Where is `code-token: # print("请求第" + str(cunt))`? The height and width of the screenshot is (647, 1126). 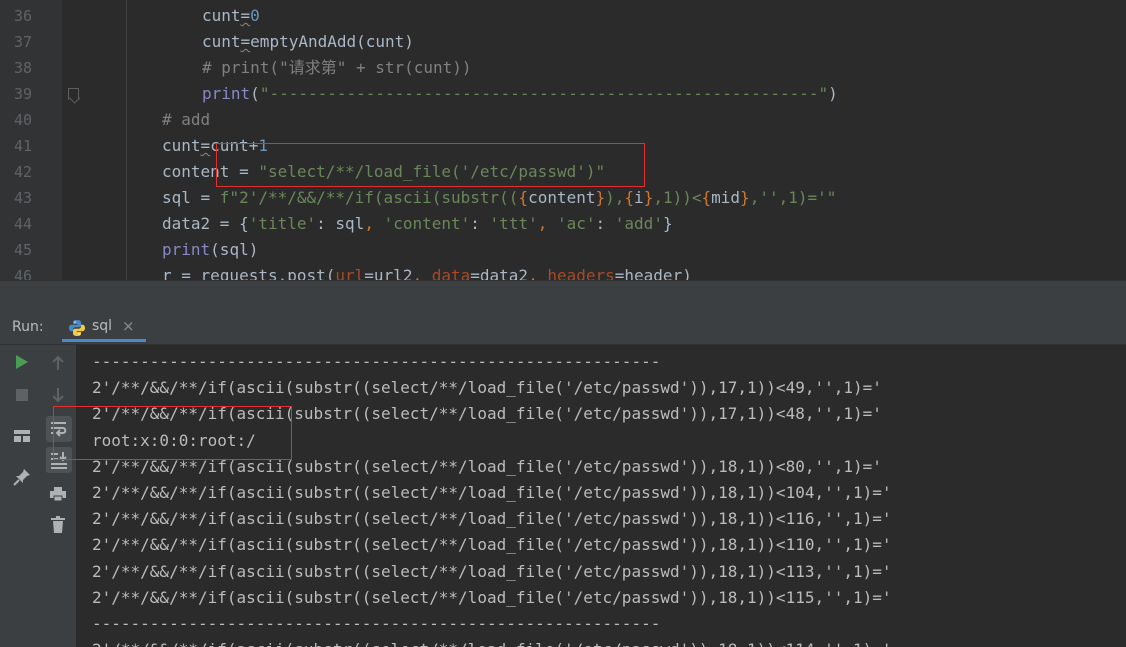 code-token: # print("请求第" + str(cunt)) is located at coordinates (337, 67).